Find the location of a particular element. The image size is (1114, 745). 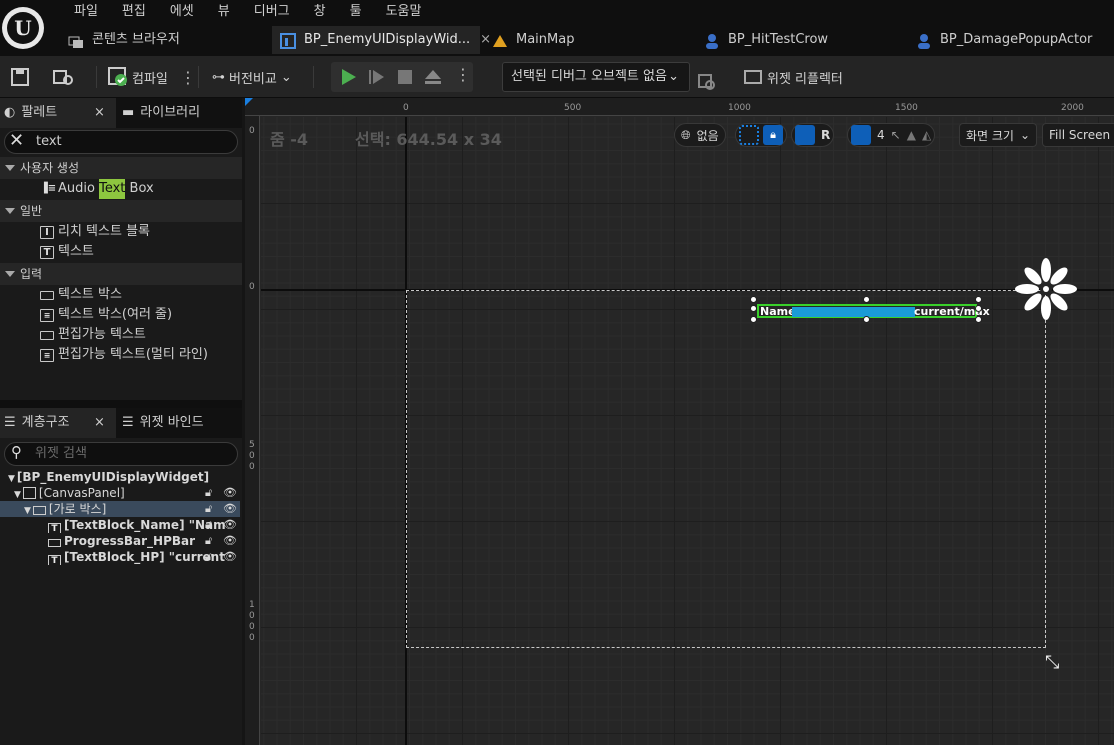

save-icon is located at coordinates (20, 77).